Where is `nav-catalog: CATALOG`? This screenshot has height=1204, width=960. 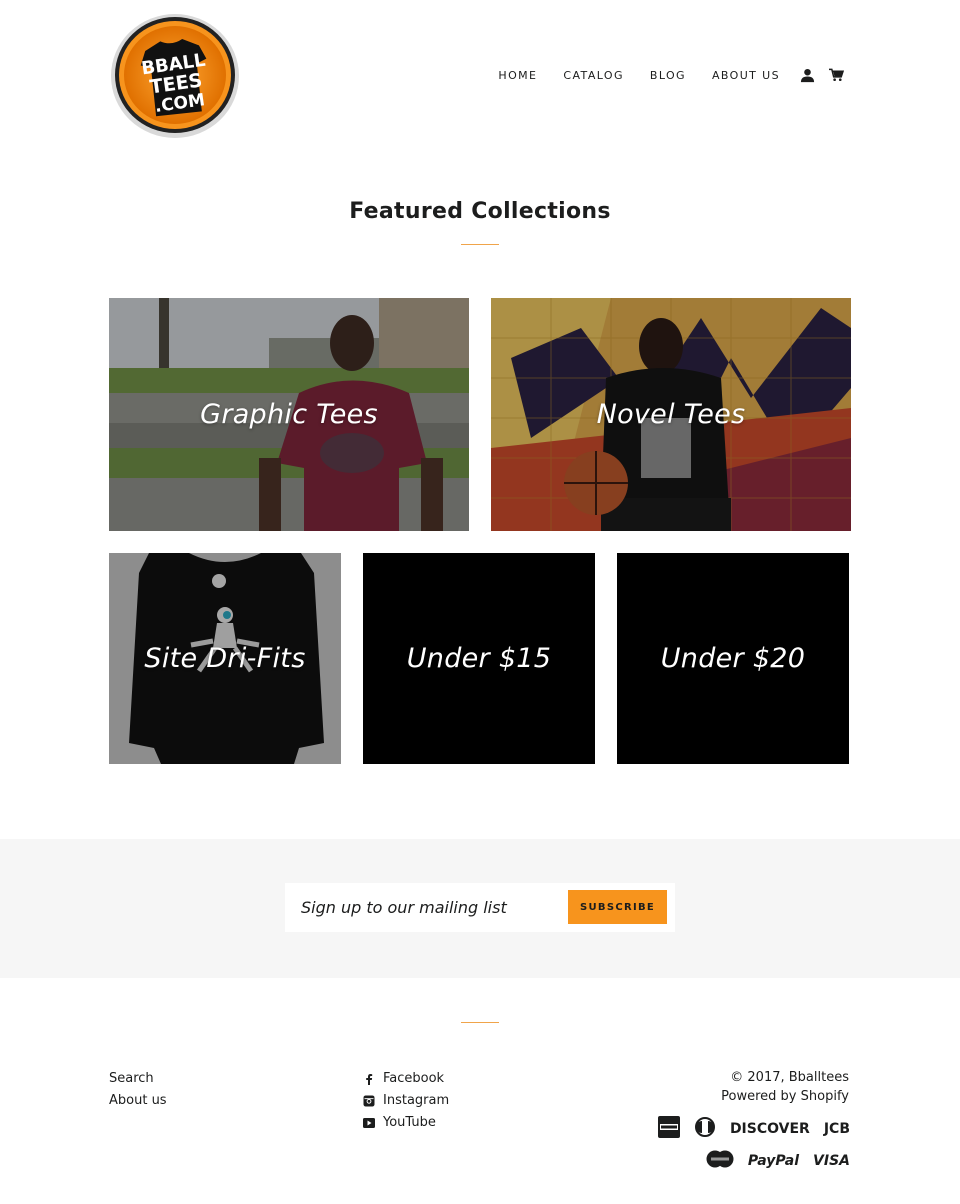 nav-catalog: CATALOG is located at coordinates (593, 75).